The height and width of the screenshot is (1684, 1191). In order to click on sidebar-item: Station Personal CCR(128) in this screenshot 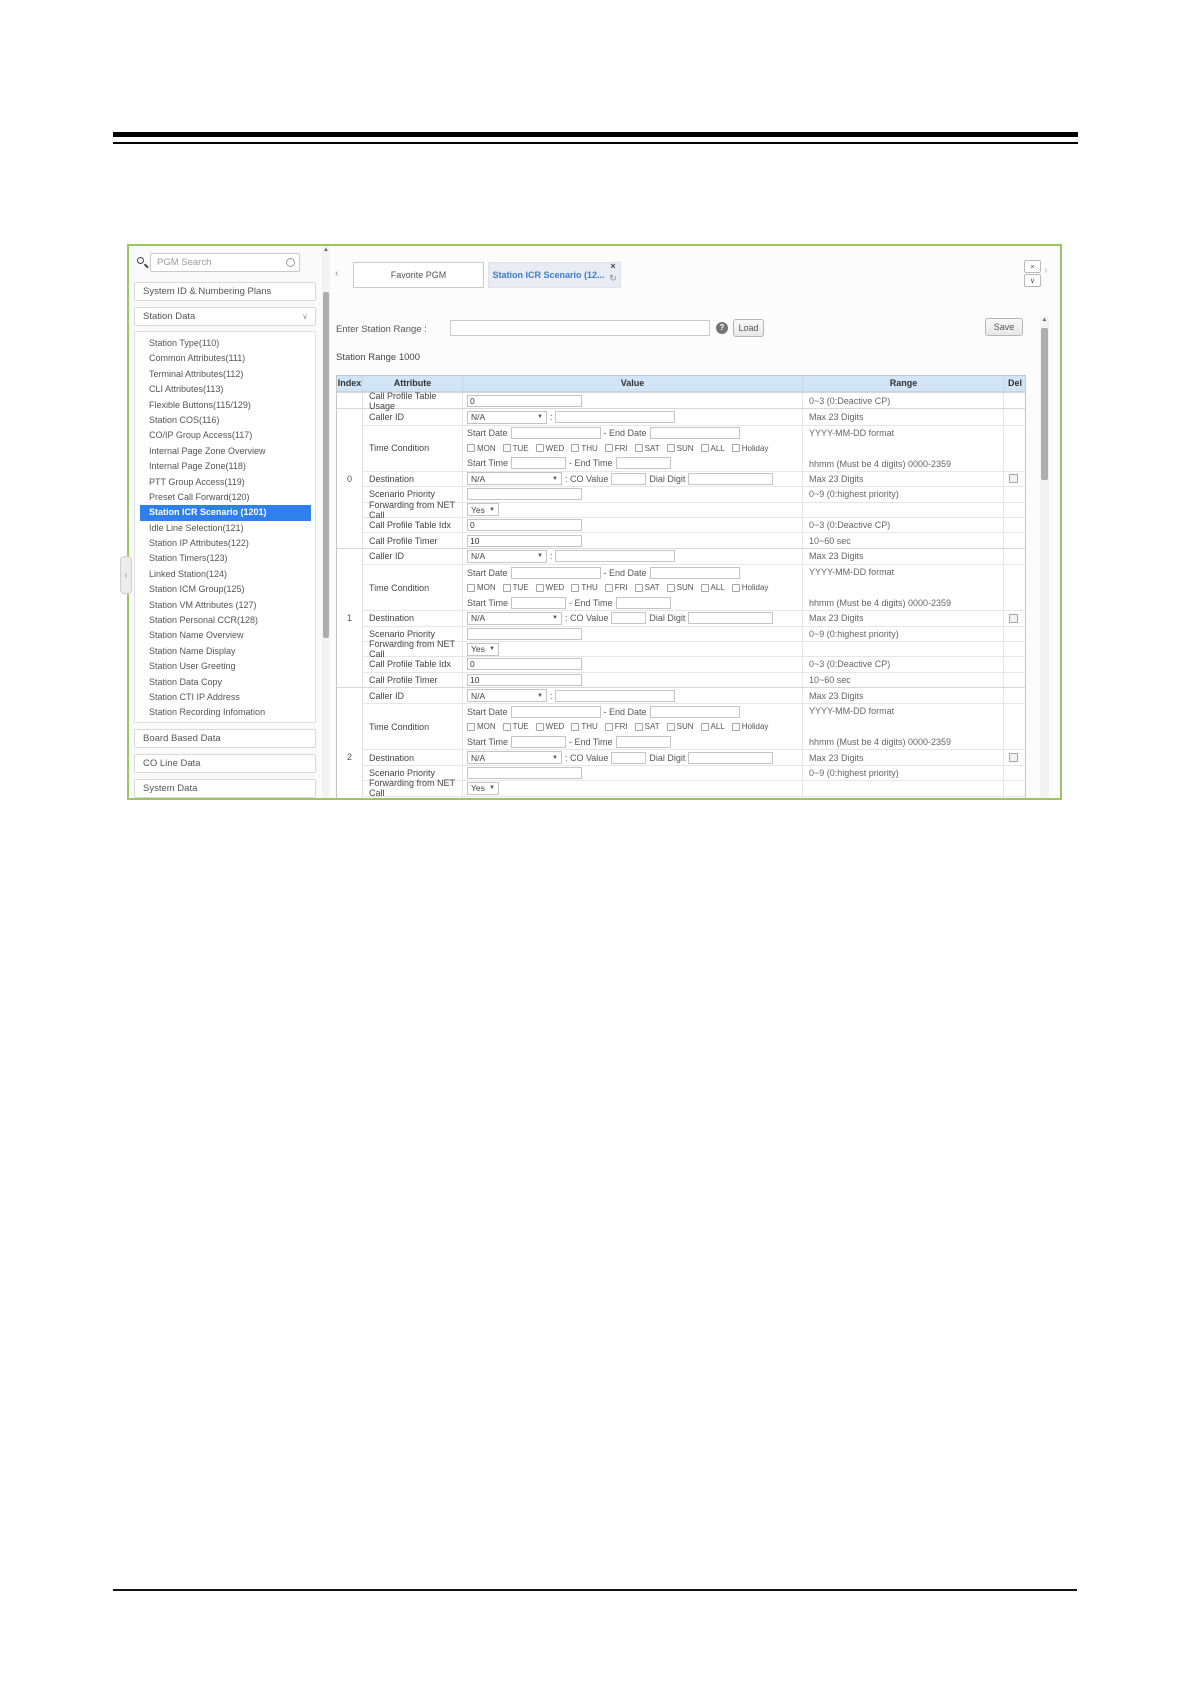, I will do `click(225, 620)`.